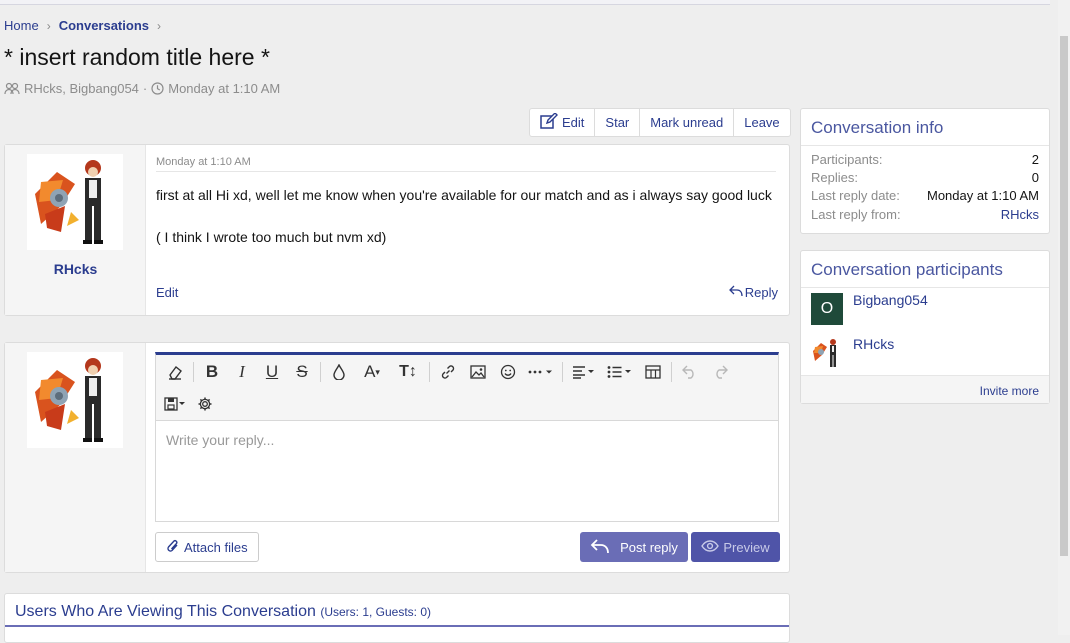  Describe the element at coordinates (478, 372) in the screenshot. I see `image-icon` at that location.